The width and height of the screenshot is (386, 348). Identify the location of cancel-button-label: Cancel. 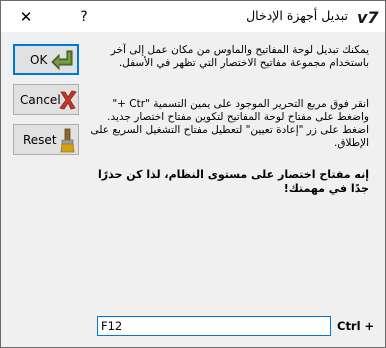
(40, 100).